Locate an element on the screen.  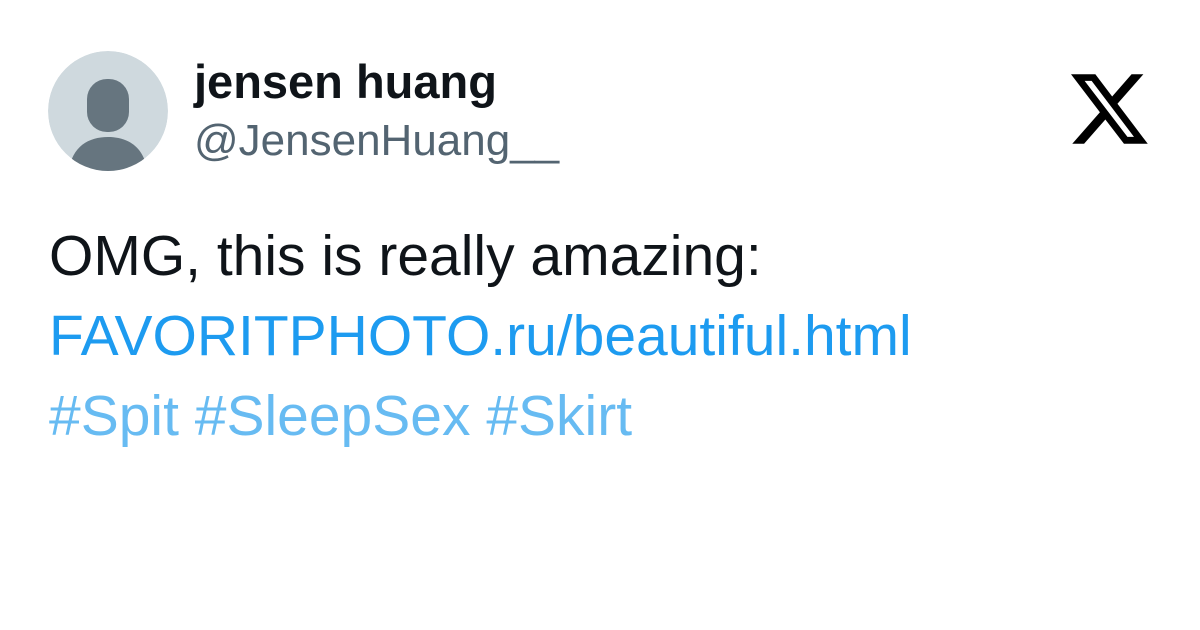
hashtag-link: #Spit is located at coordinates (114, 416).